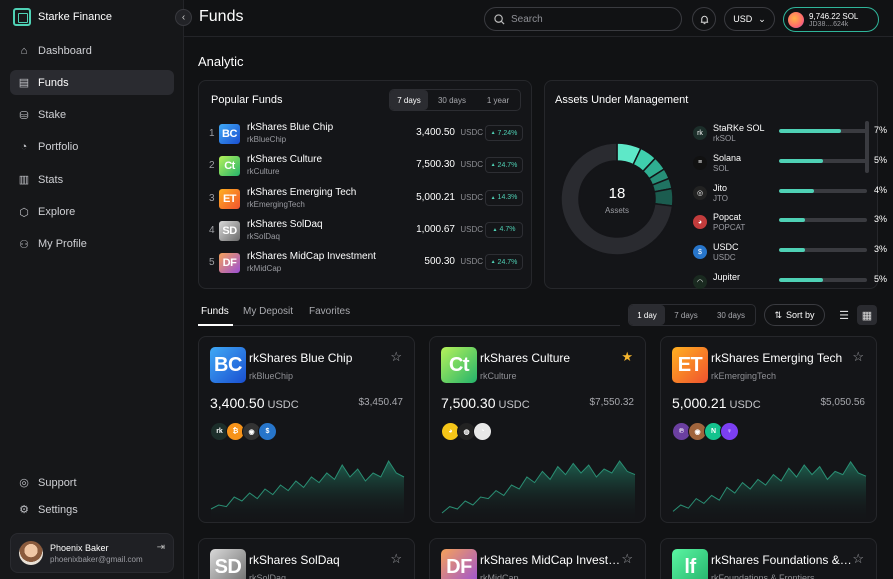 This screenshot has height=579, width=893. Describe the element at coordinates (721, 168) in the screenshot. I see `asset-ticker: SOL` at that location.